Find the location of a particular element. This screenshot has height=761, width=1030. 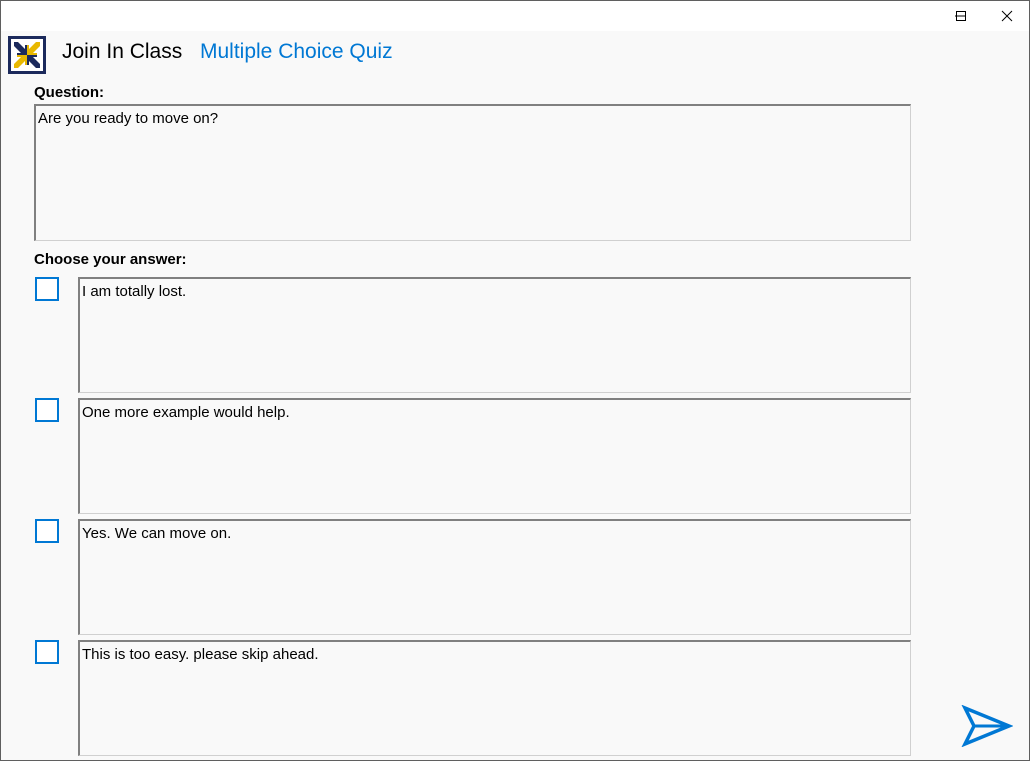

answer-textbox-4: This is too easy. please skip ahead. is located at coordinates (494, 698).